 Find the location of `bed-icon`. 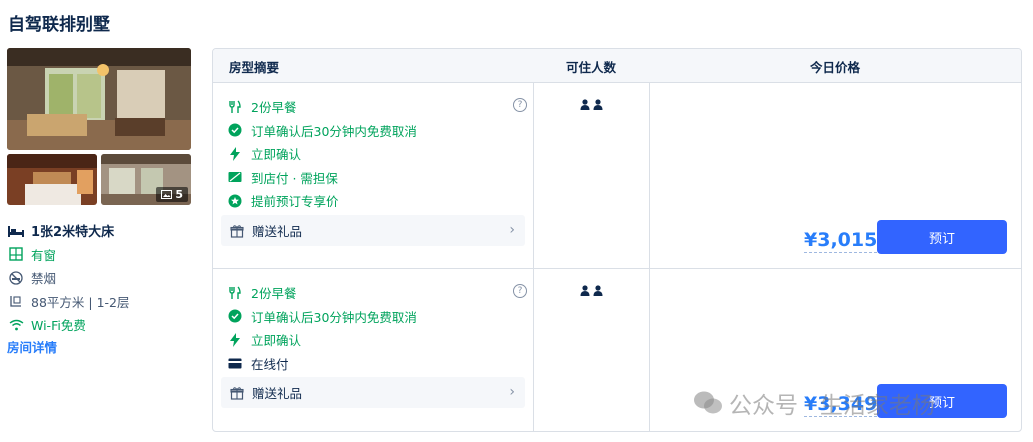

bed-icon is located at coordinates (16, 231).